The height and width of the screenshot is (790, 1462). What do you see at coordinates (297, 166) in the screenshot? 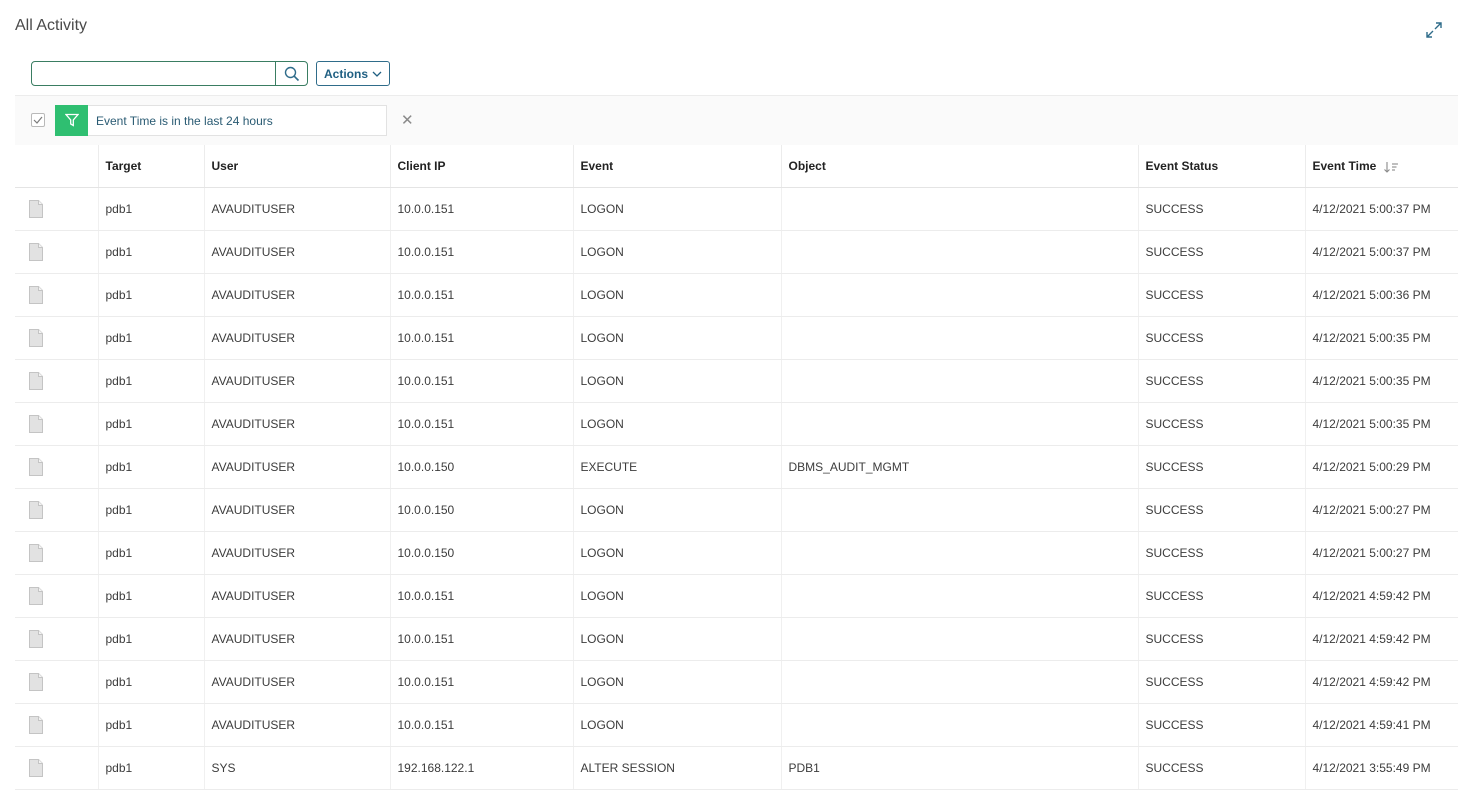
I see `column-header-user: User` at bounding box center [297, 166].